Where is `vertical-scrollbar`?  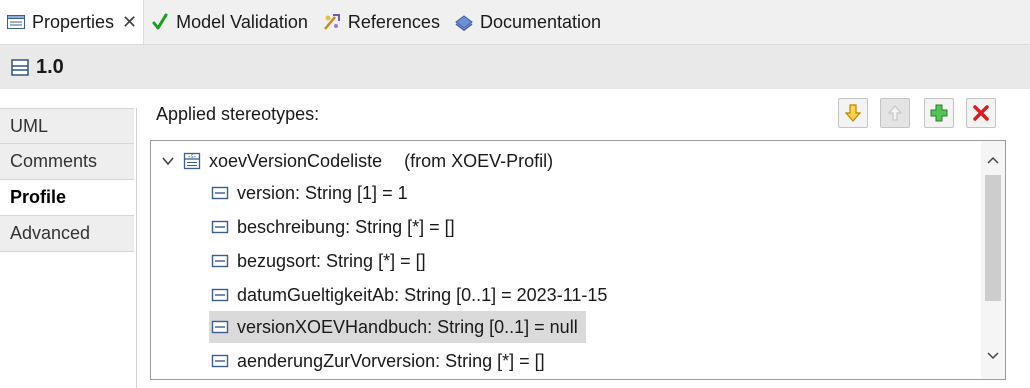 vertical-scrollbar is located at coordinates (993, 260).